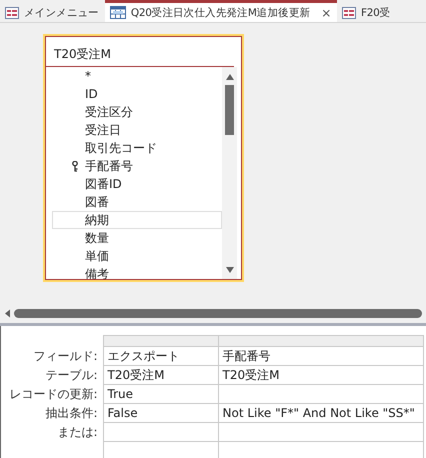 Image resolution: width=426 pixels, height=458 pixels. What do you see at coordinates (140, 52) in the screenshot?
I see `table-title: T20受注M` at bounding box center [140, 52].